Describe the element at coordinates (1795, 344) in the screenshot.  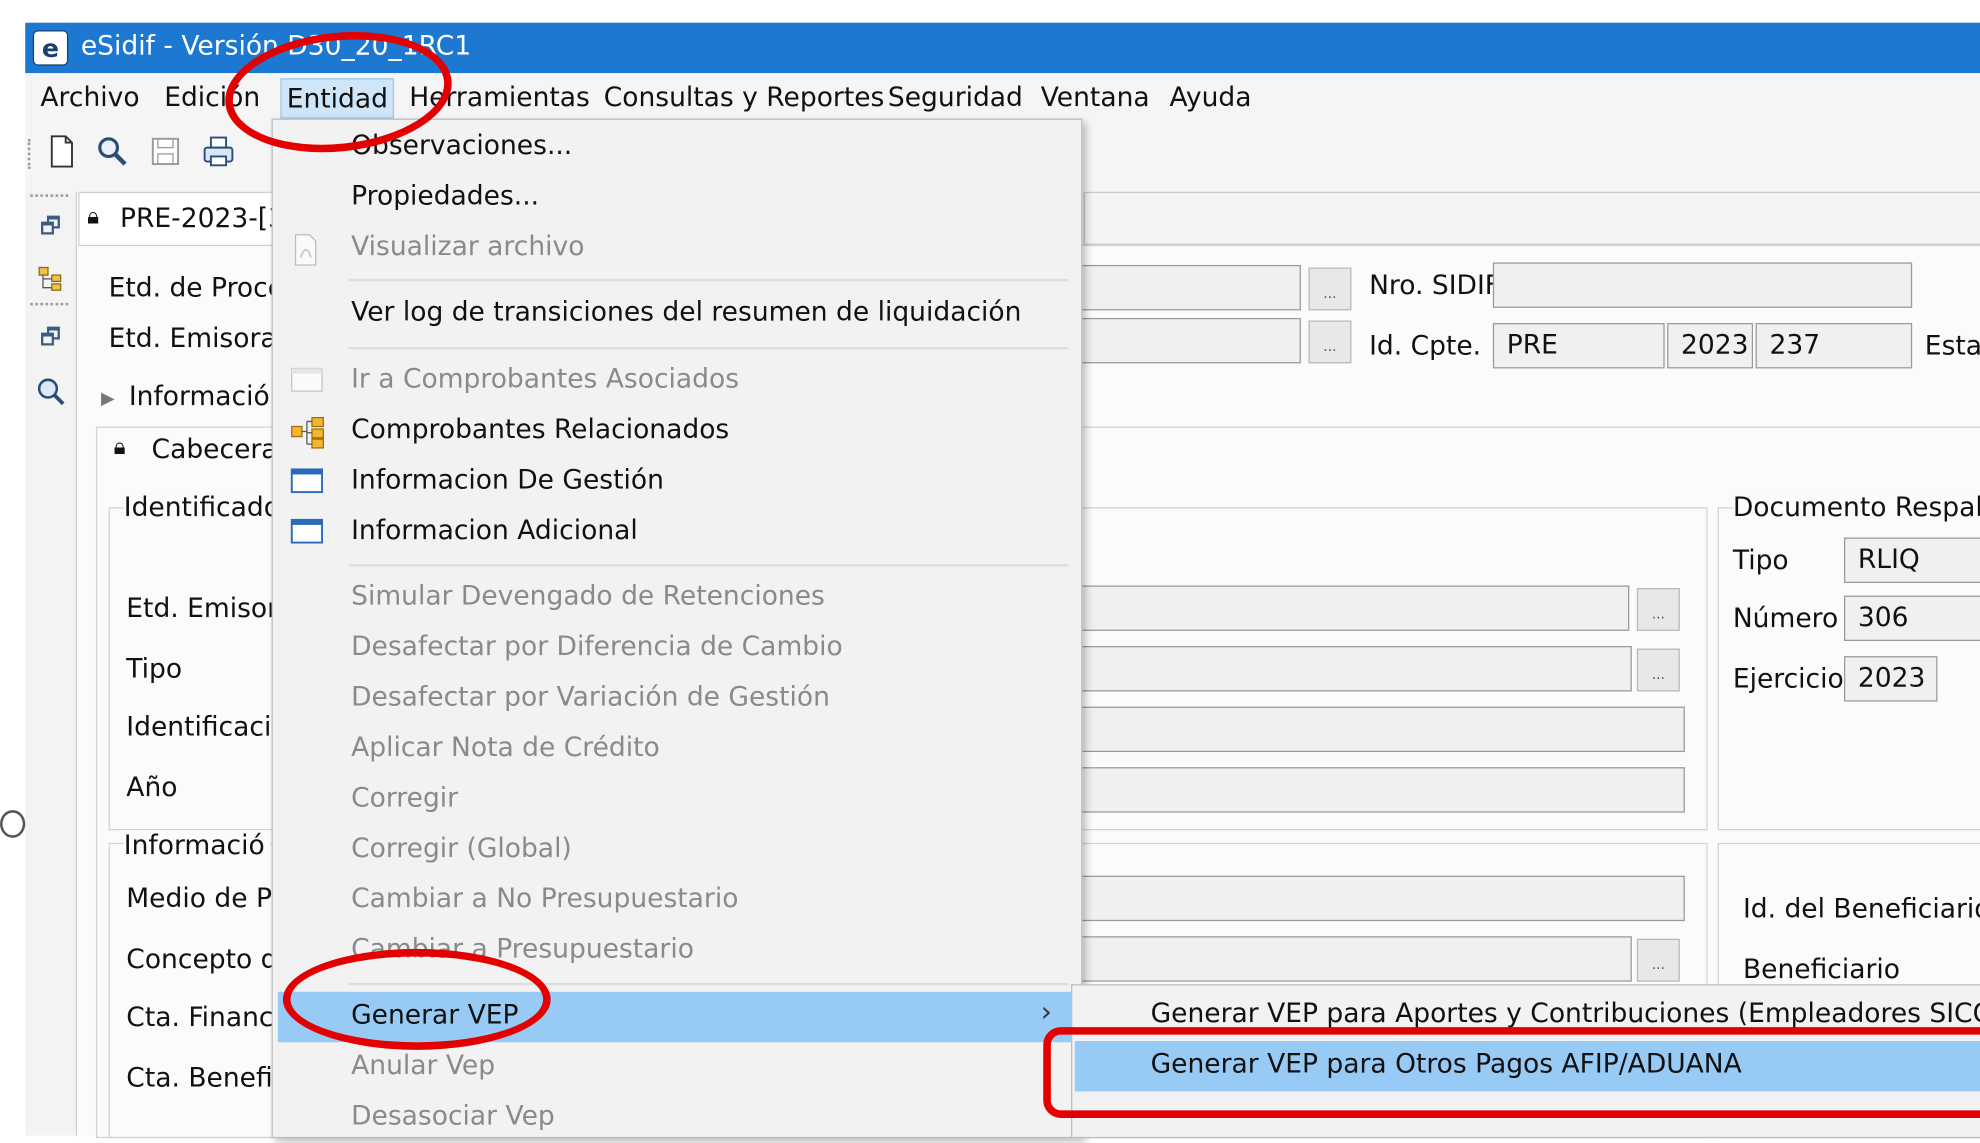
I see `id-cpte-numero-value: 237` at that location.